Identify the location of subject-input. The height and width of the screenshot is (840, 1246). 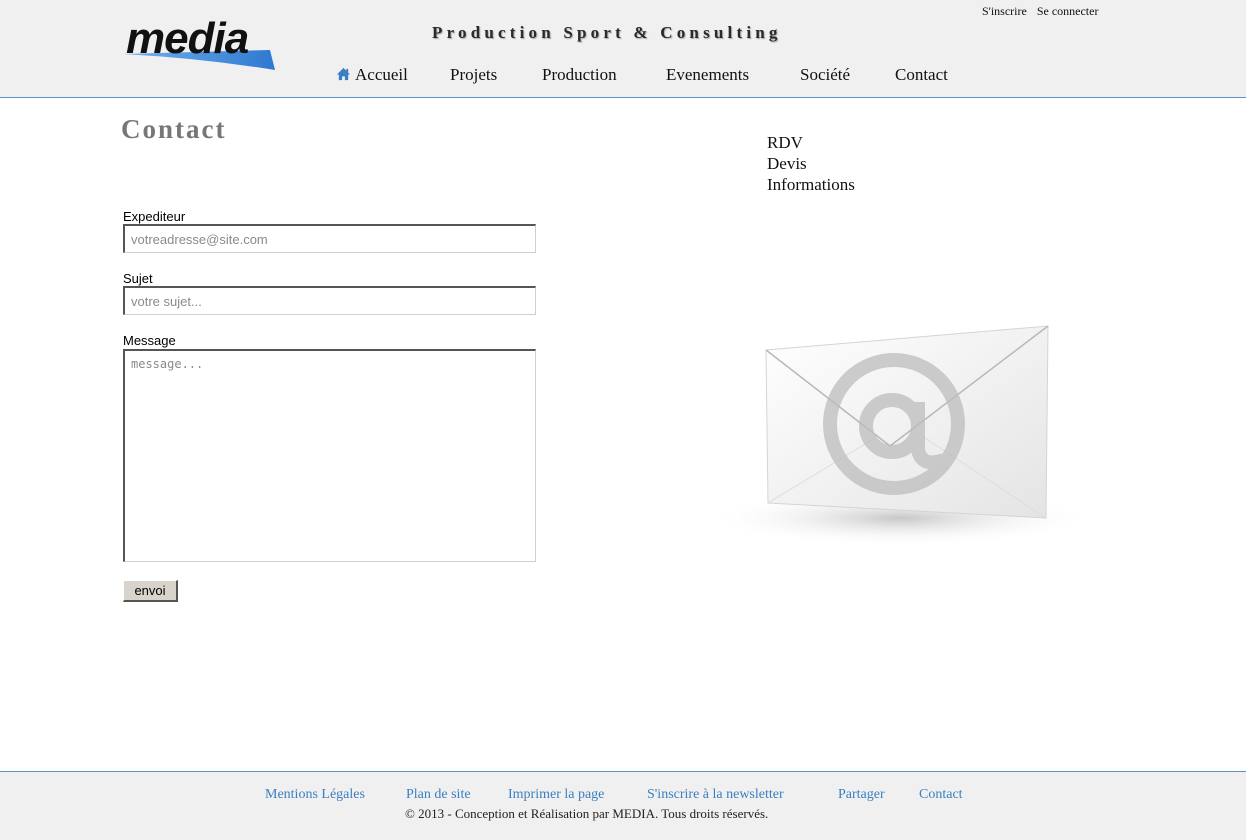
(329, 300).